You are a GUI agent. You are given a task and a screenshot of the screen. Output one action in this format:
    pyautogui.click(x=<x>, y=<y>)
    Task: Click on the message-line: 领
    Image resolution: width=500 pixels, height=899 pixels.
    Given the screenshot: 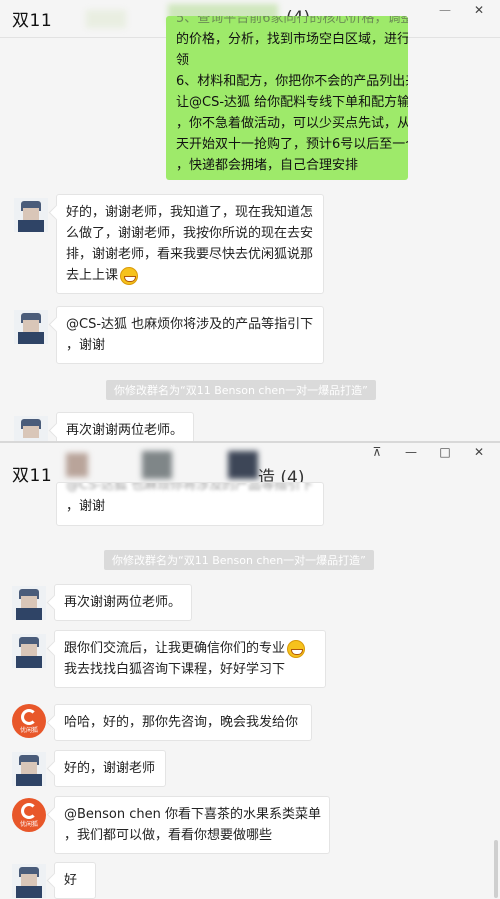 What is the action you would take?
    pyautogui.click(x=183, y=60)
    